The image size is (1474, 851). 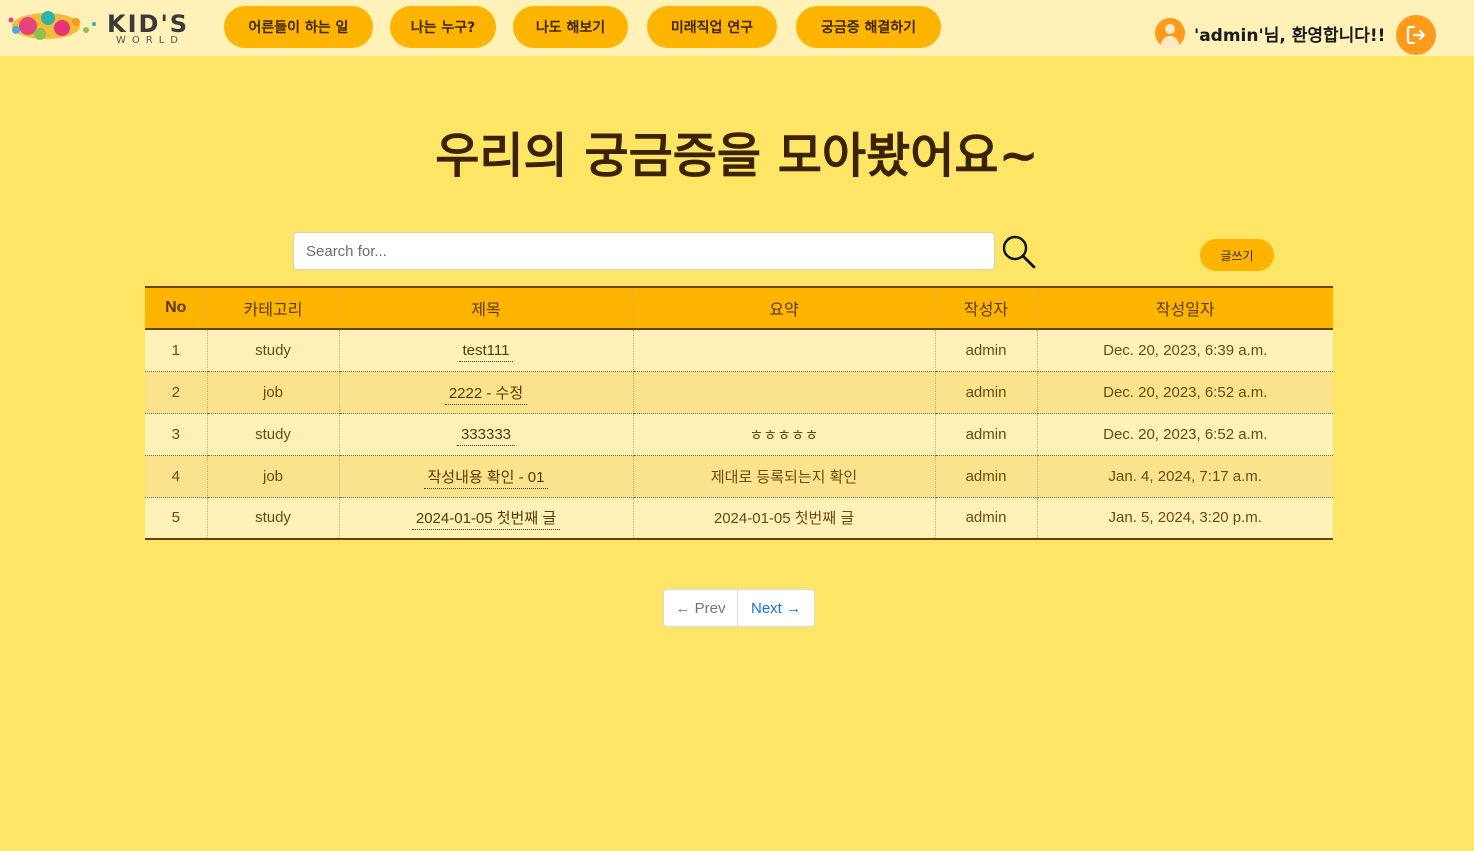 I want to click on cell-title: 2222 - 수정, so click(x=486, y=392).